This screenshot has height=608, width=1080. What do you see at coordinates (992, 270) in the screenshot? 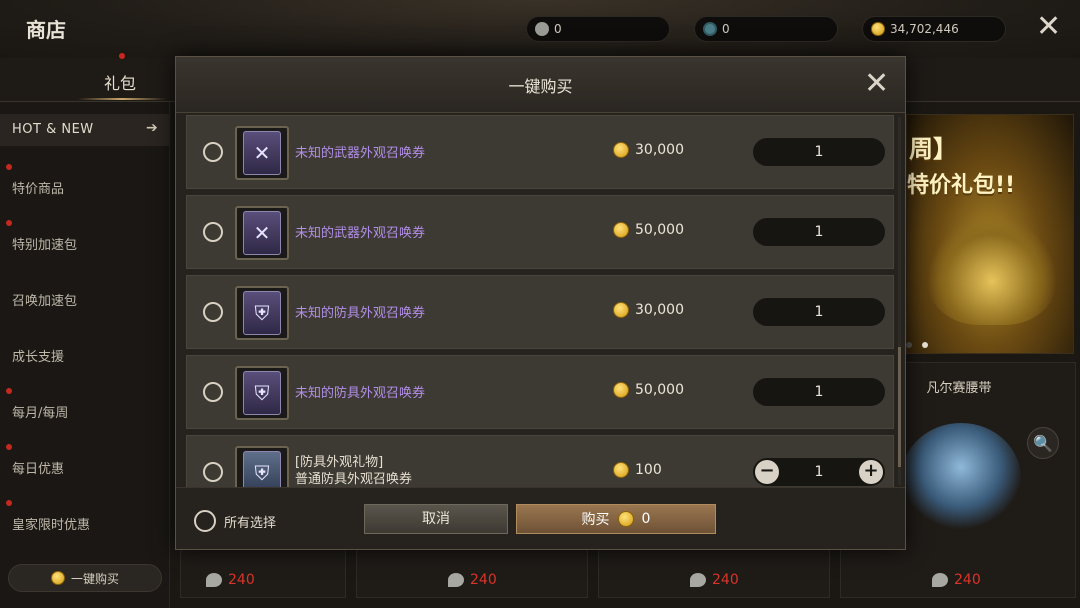
I see `treasure-image` at bounding box center [992, 270].